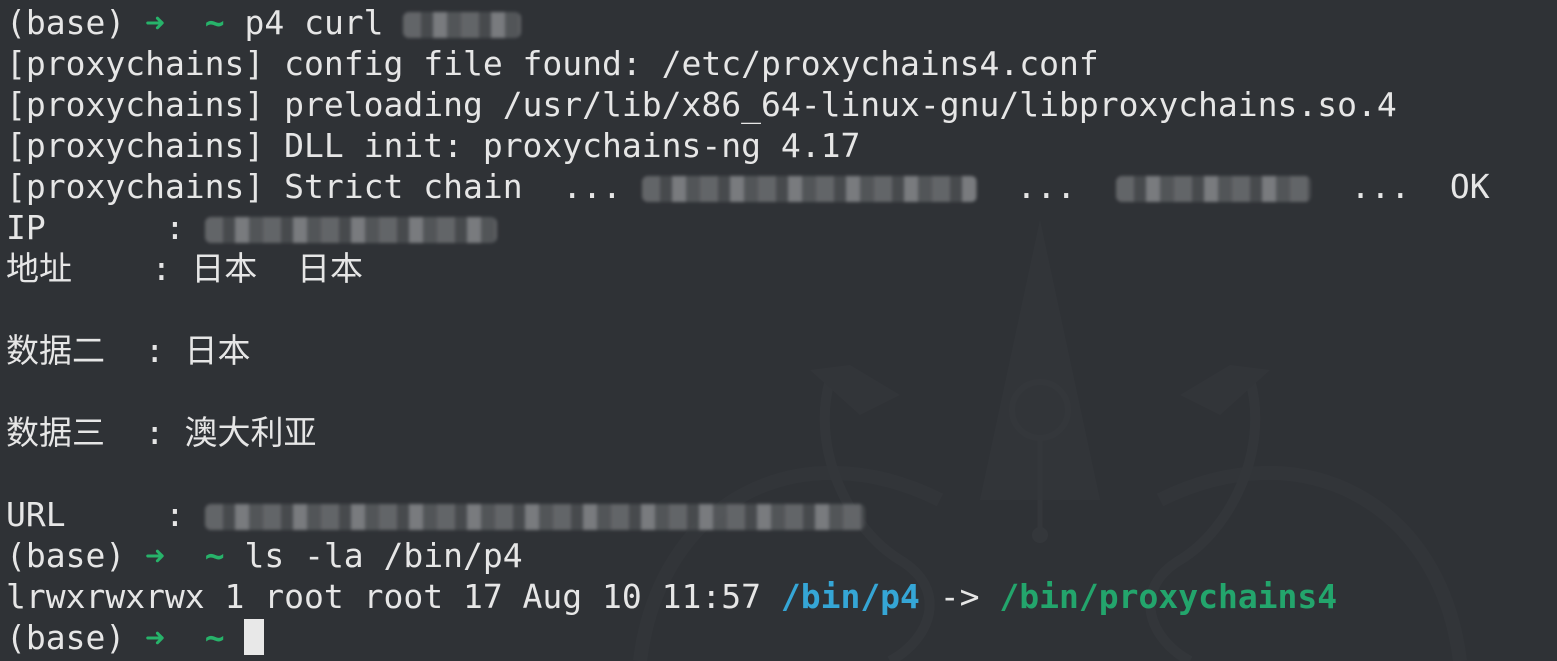  What do you see at coordinates (781, 268) in the screenshot?
I see `address-line: 地址 : 日本 日本` at bounding box center [781, 268].